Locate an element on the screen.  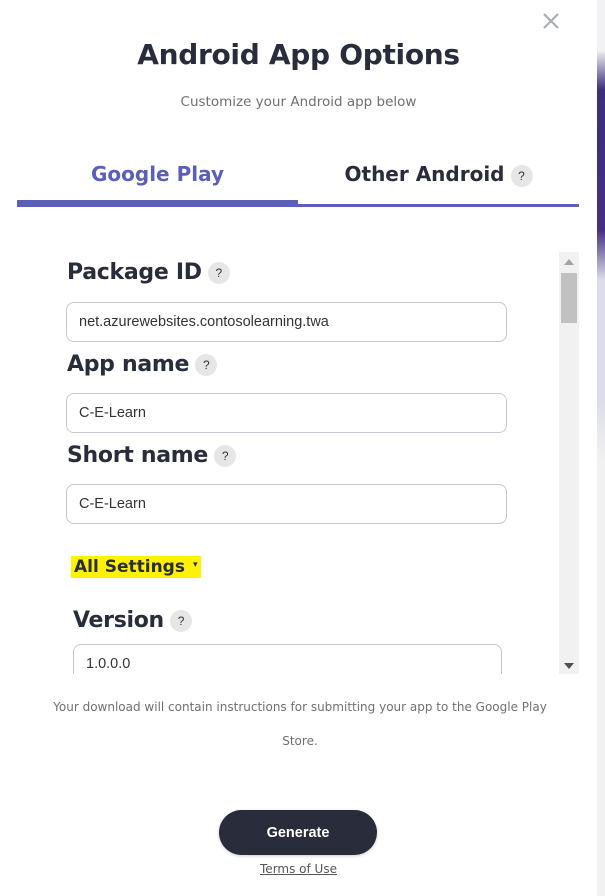
label-text: App name is located at coordinates (128, 364).